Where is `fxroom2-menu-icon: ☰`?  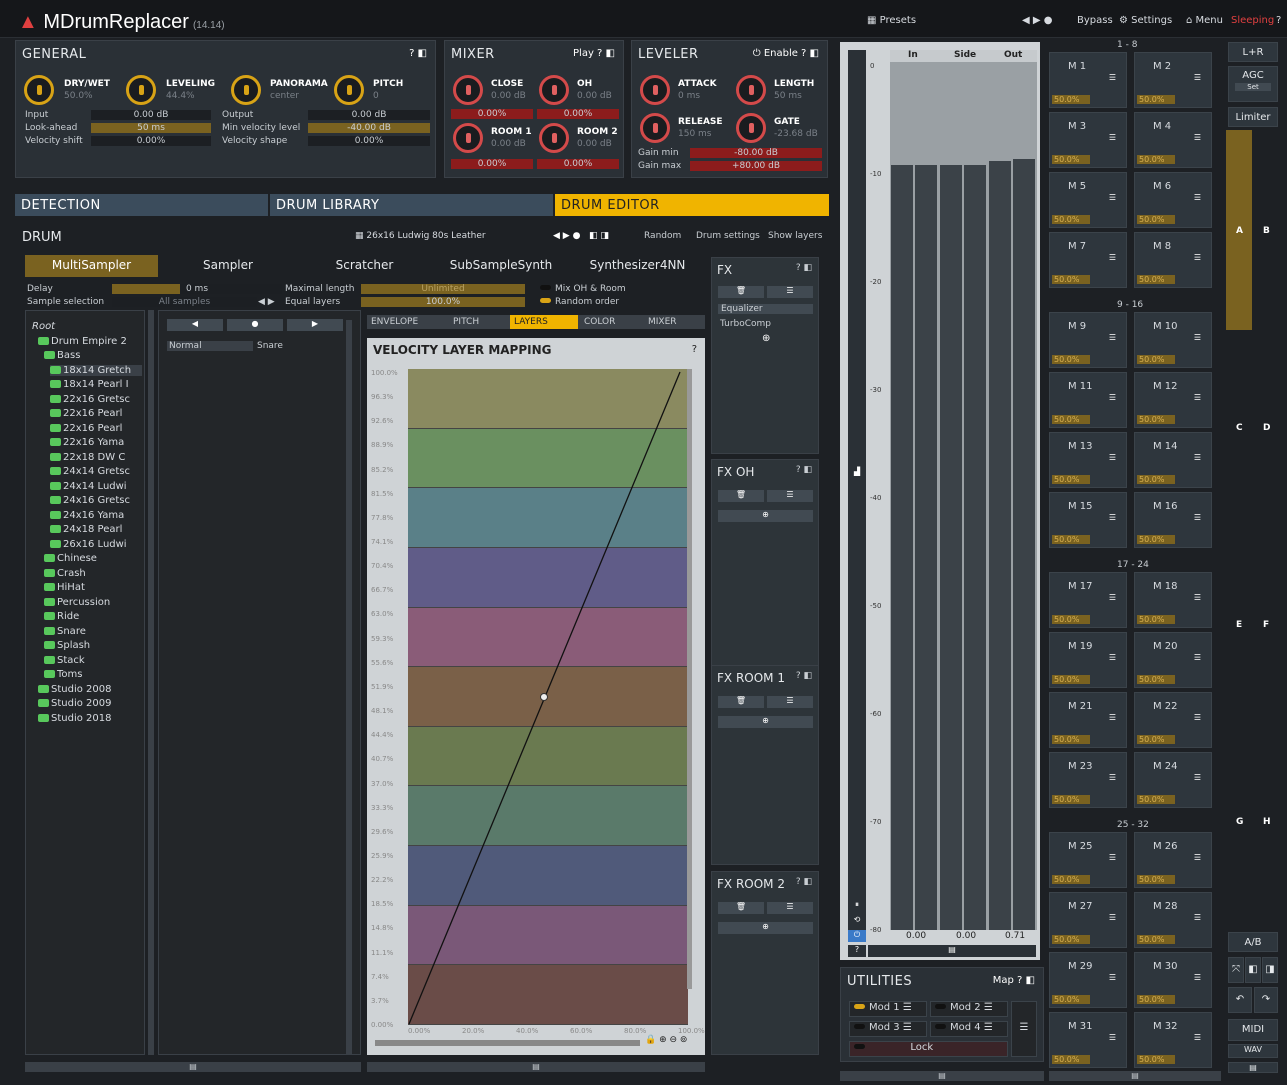
fxroom2-menu-icon: ☰ is located at coordinates (790, 908).